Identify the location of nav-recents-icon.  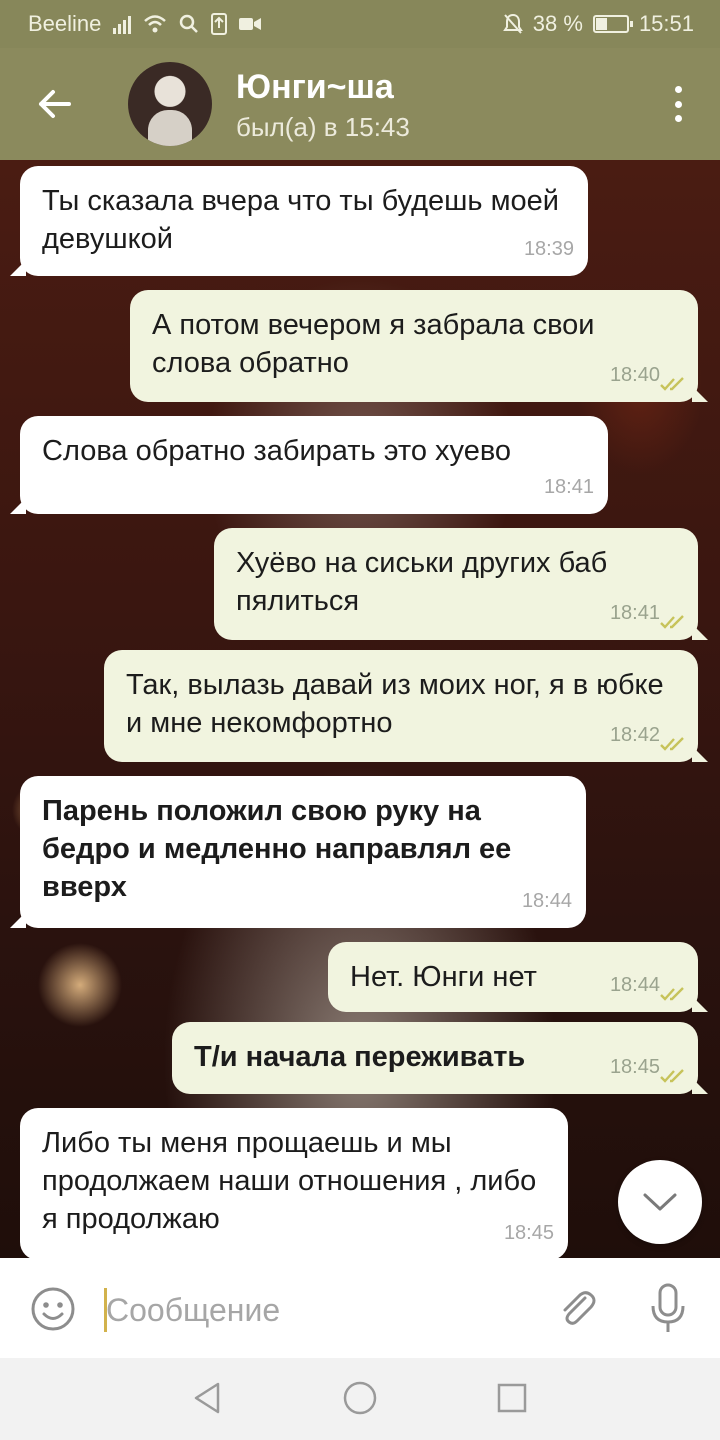
(512, 1398).